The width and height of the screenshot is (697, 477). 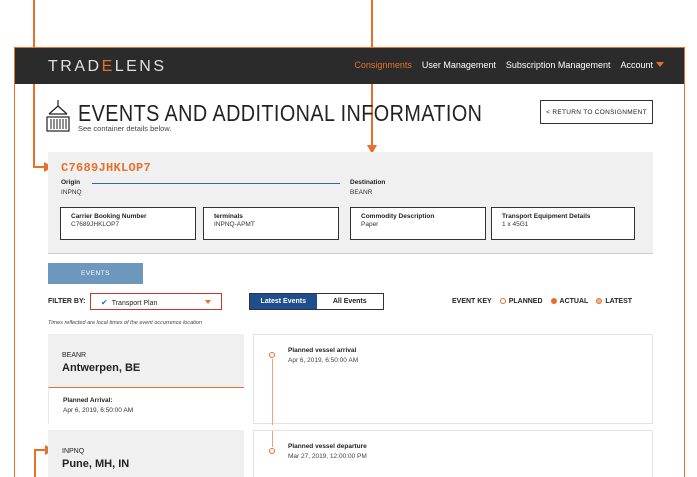 I want to click on toggle-all-events: All Events, so click(x=349, y=301).